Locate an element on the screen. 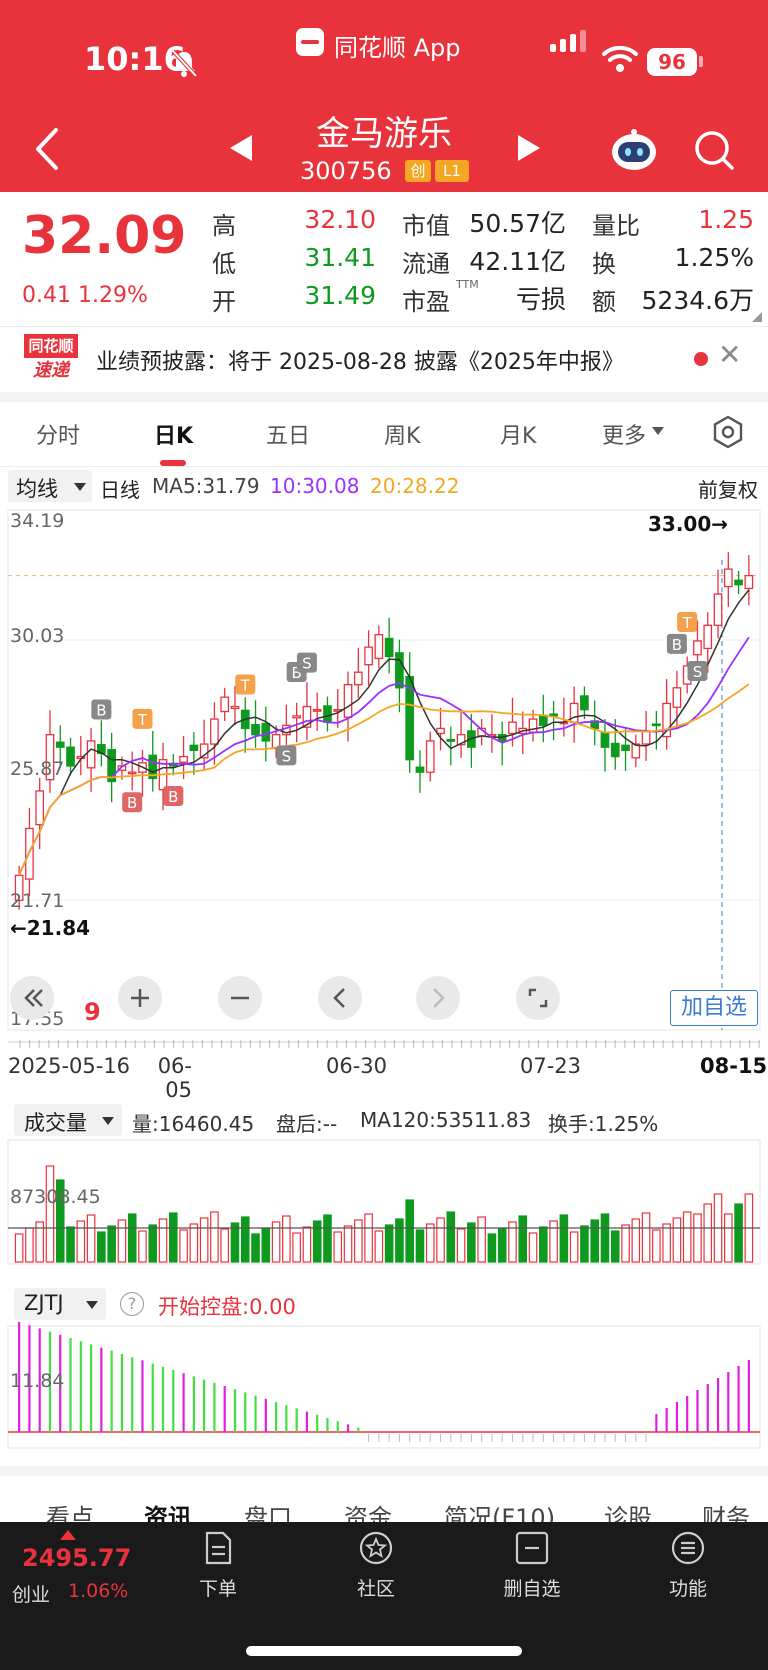  menu-icon is located at coordinates (688, 1548).